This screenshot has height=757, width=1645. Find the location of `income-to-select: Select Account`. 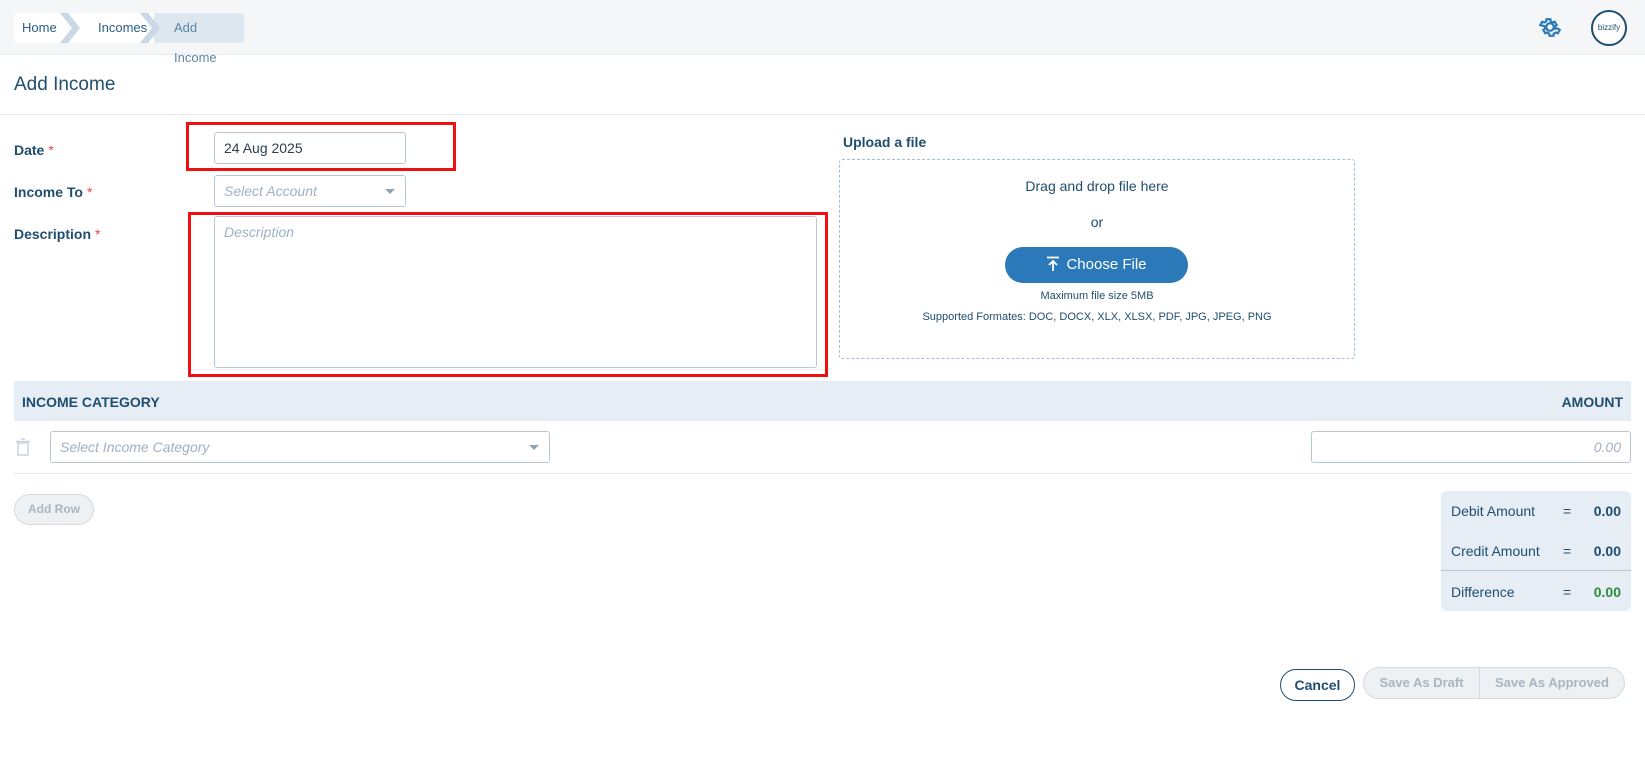

income-to-select: Select Account is located at coordinates (310, 191).